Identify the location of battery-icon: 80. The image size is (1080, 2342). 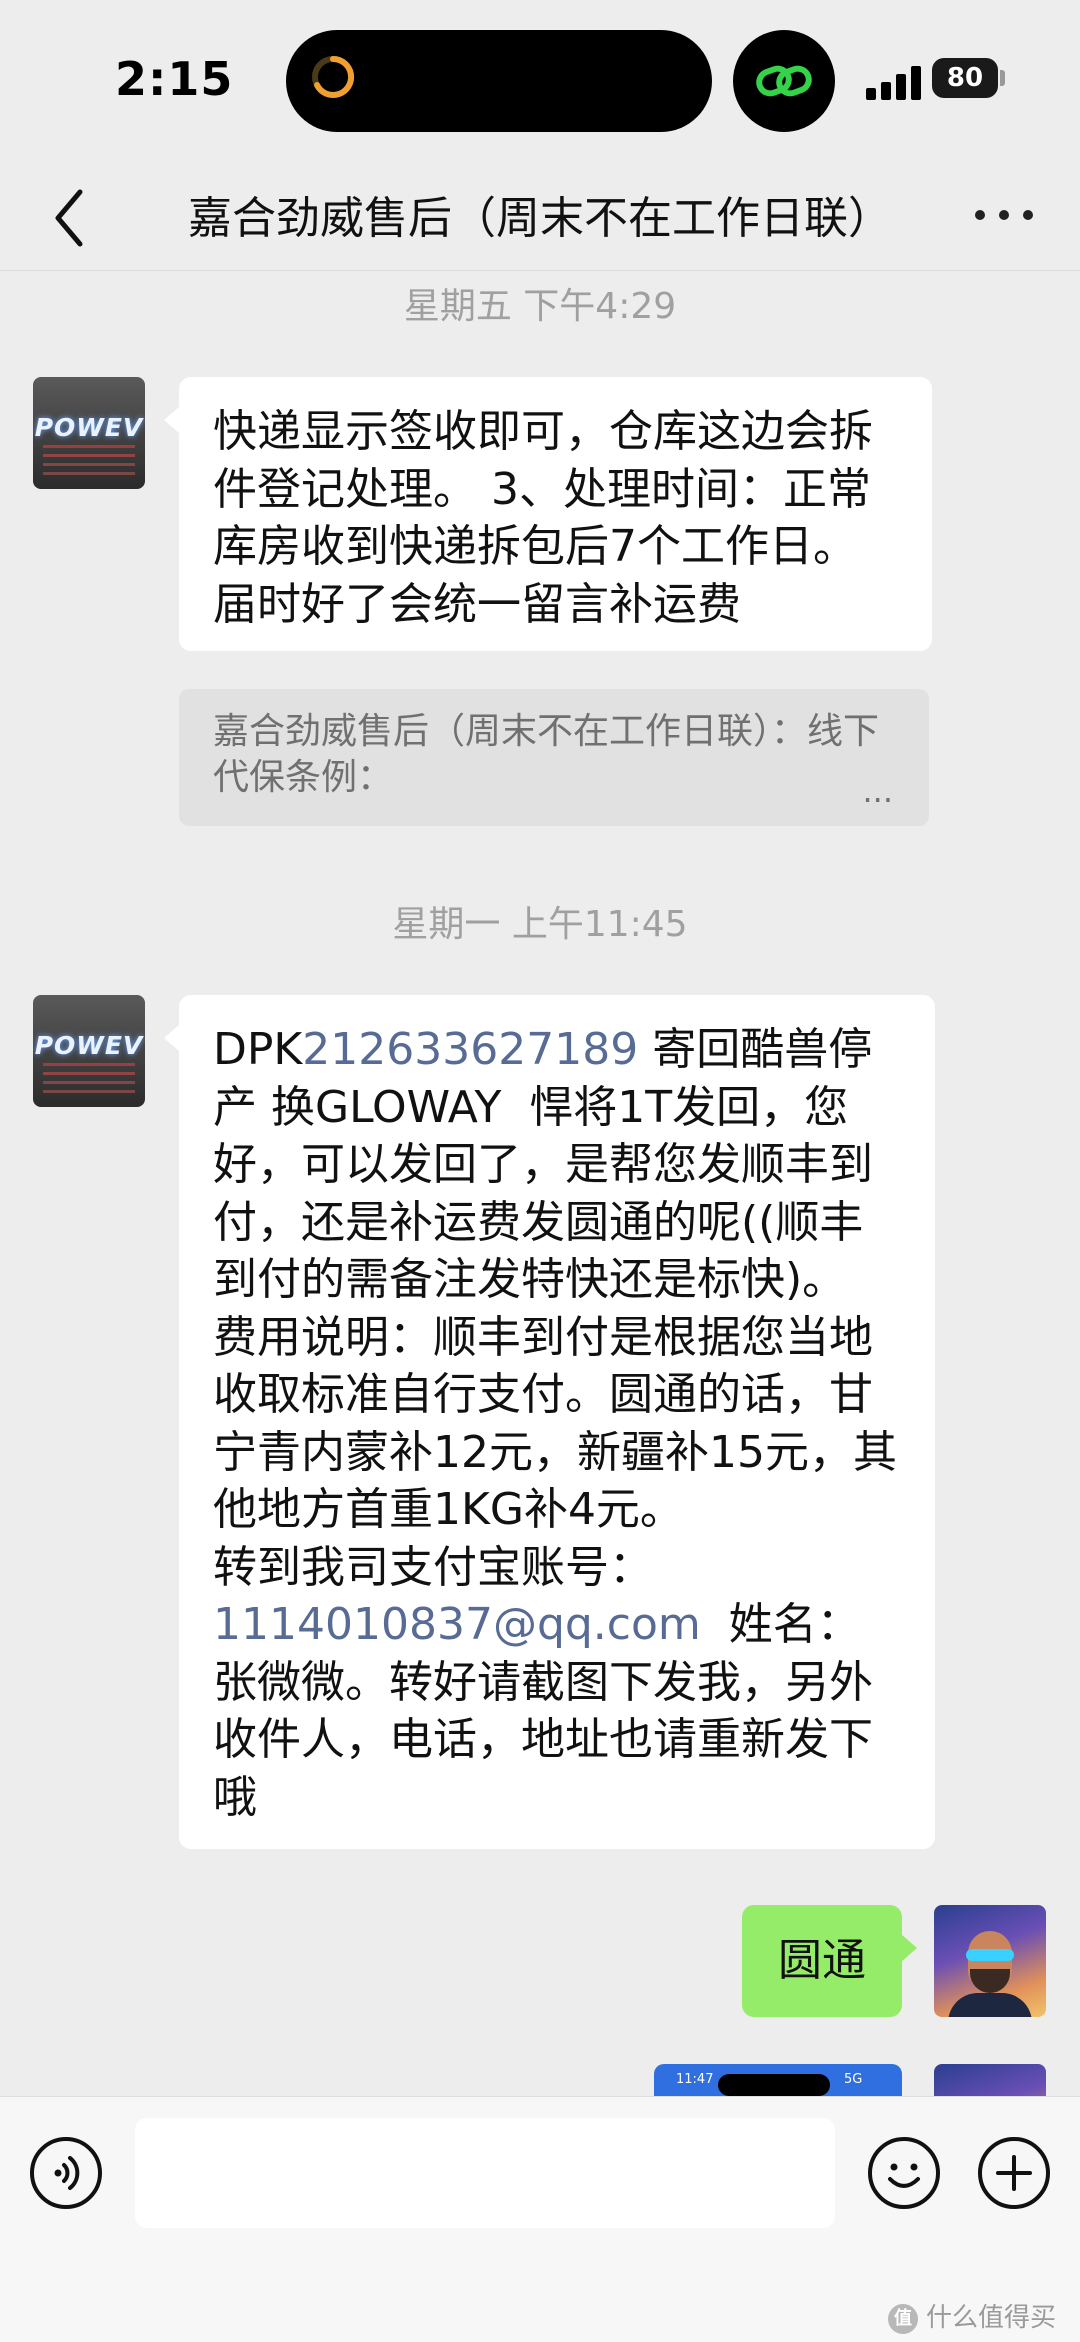
(965, 78).